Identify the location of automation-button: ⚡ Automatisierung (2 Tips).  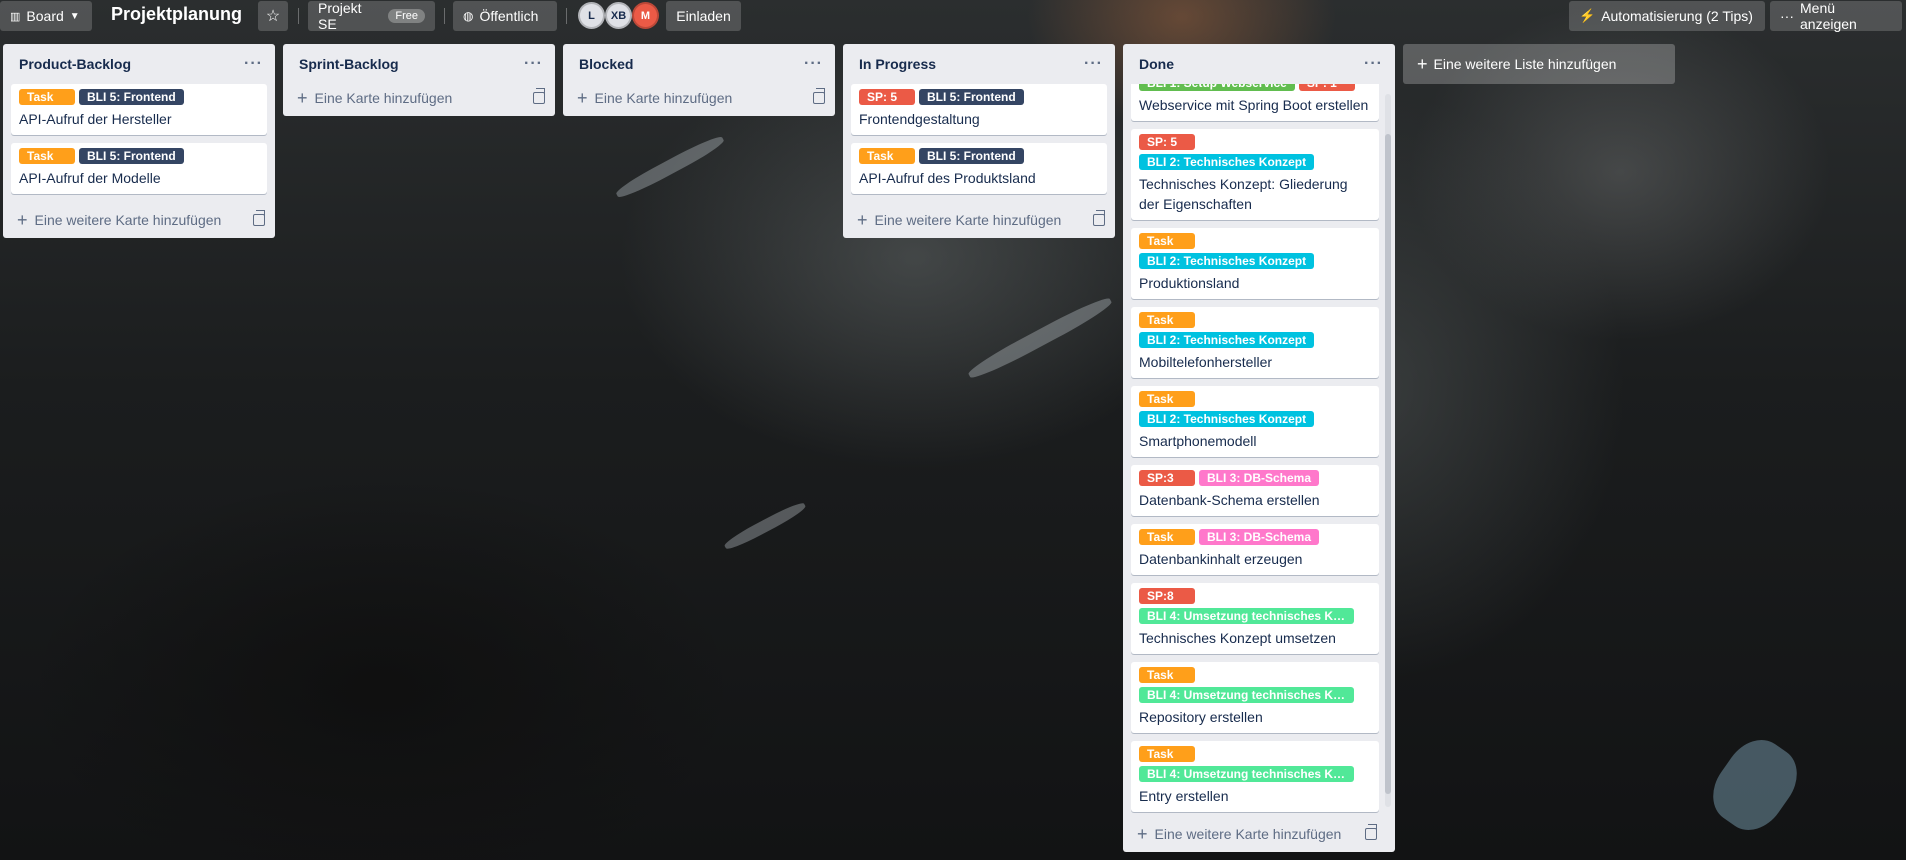
(1667, 16).